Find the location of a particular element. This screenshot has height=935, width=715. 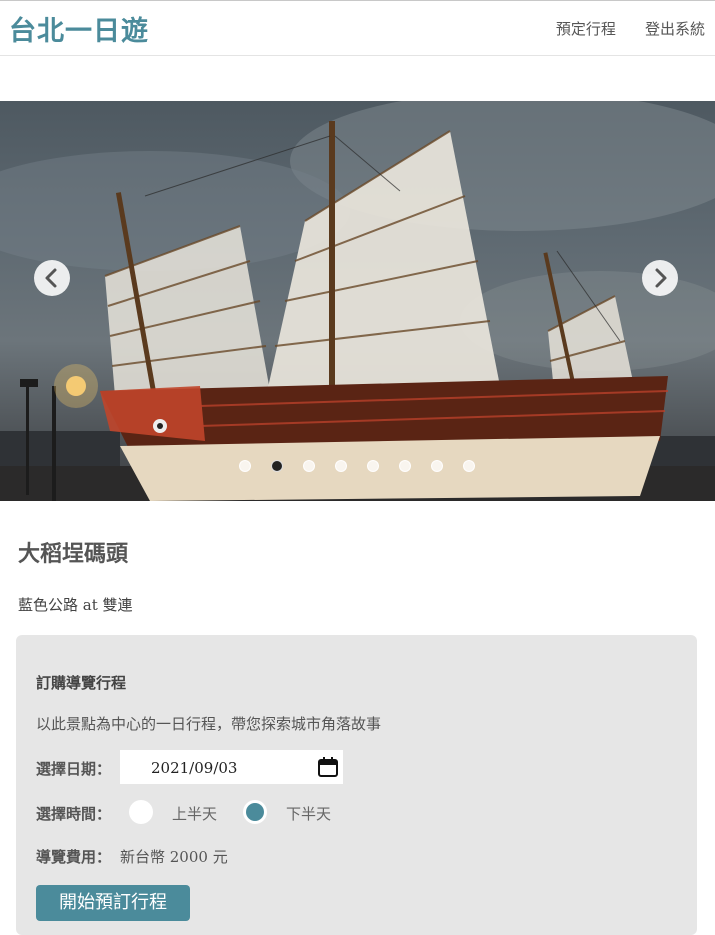

date-value: 2021/09/03 is located at coordinates (194, 768).